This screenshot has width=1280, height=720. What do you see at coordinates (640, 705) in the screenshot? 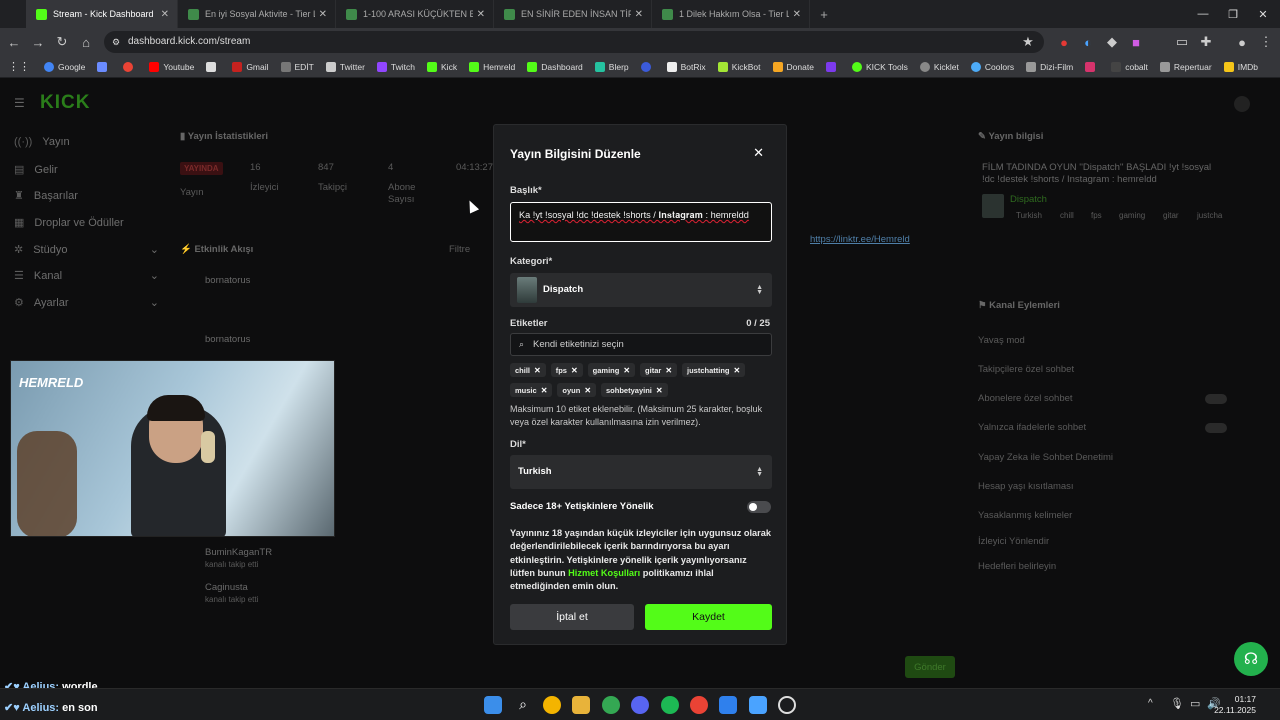
I see `discord-icon` at bounding box center [640, 705].